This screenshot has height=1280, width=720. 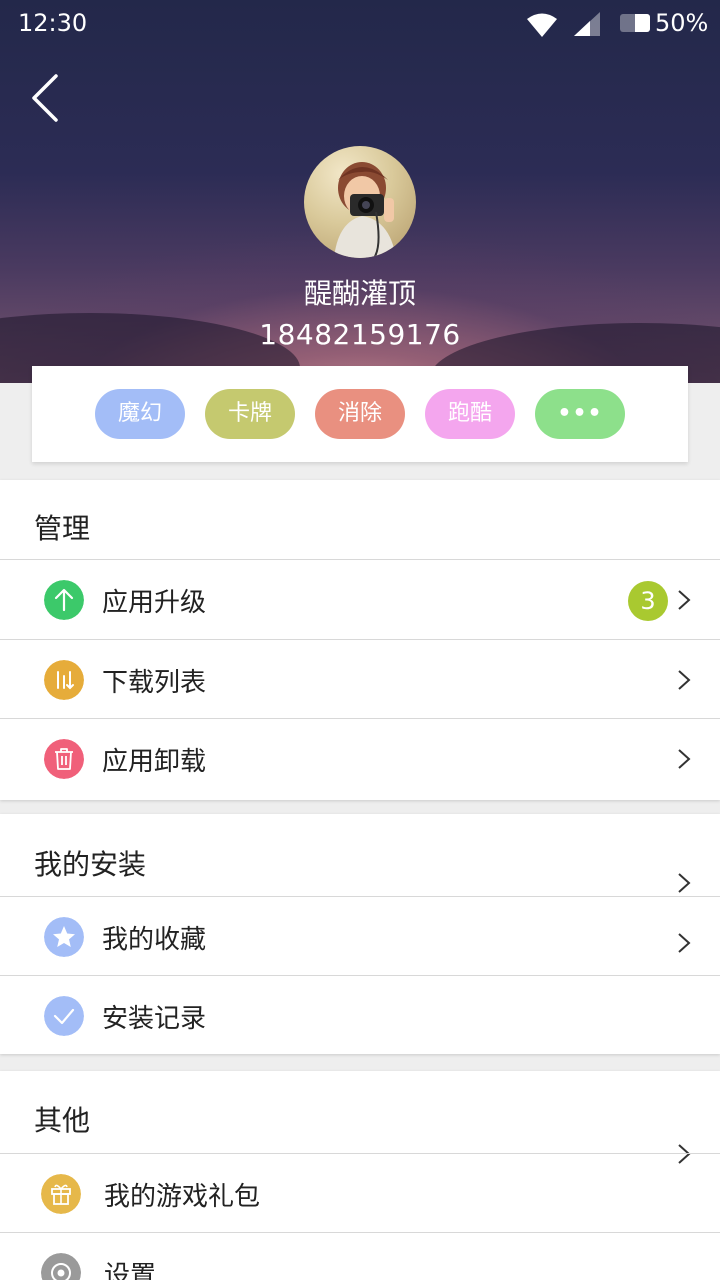 I want to click on avatar-photo, so click(x=365, y=210).